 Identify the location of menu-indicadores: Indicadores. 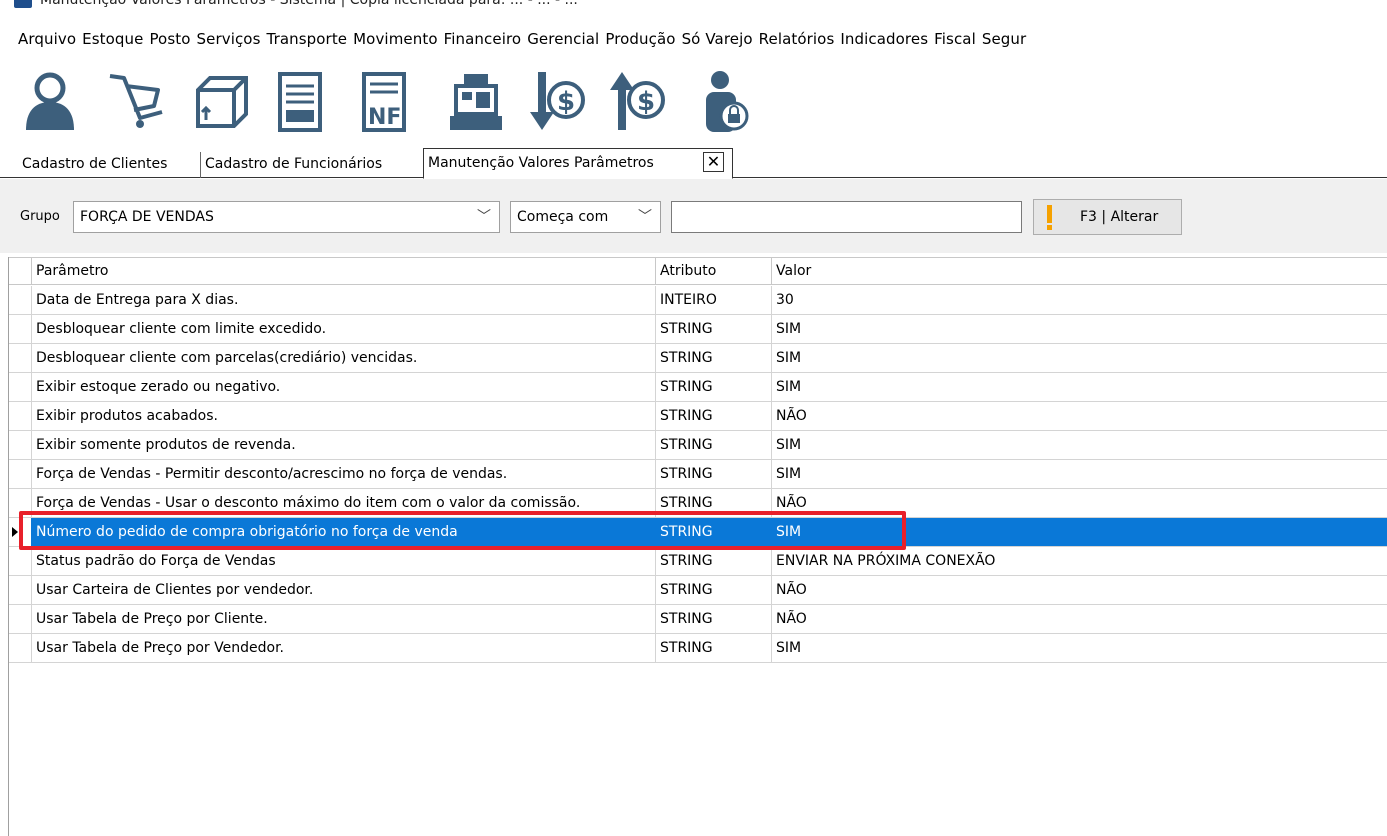
(887, 39).